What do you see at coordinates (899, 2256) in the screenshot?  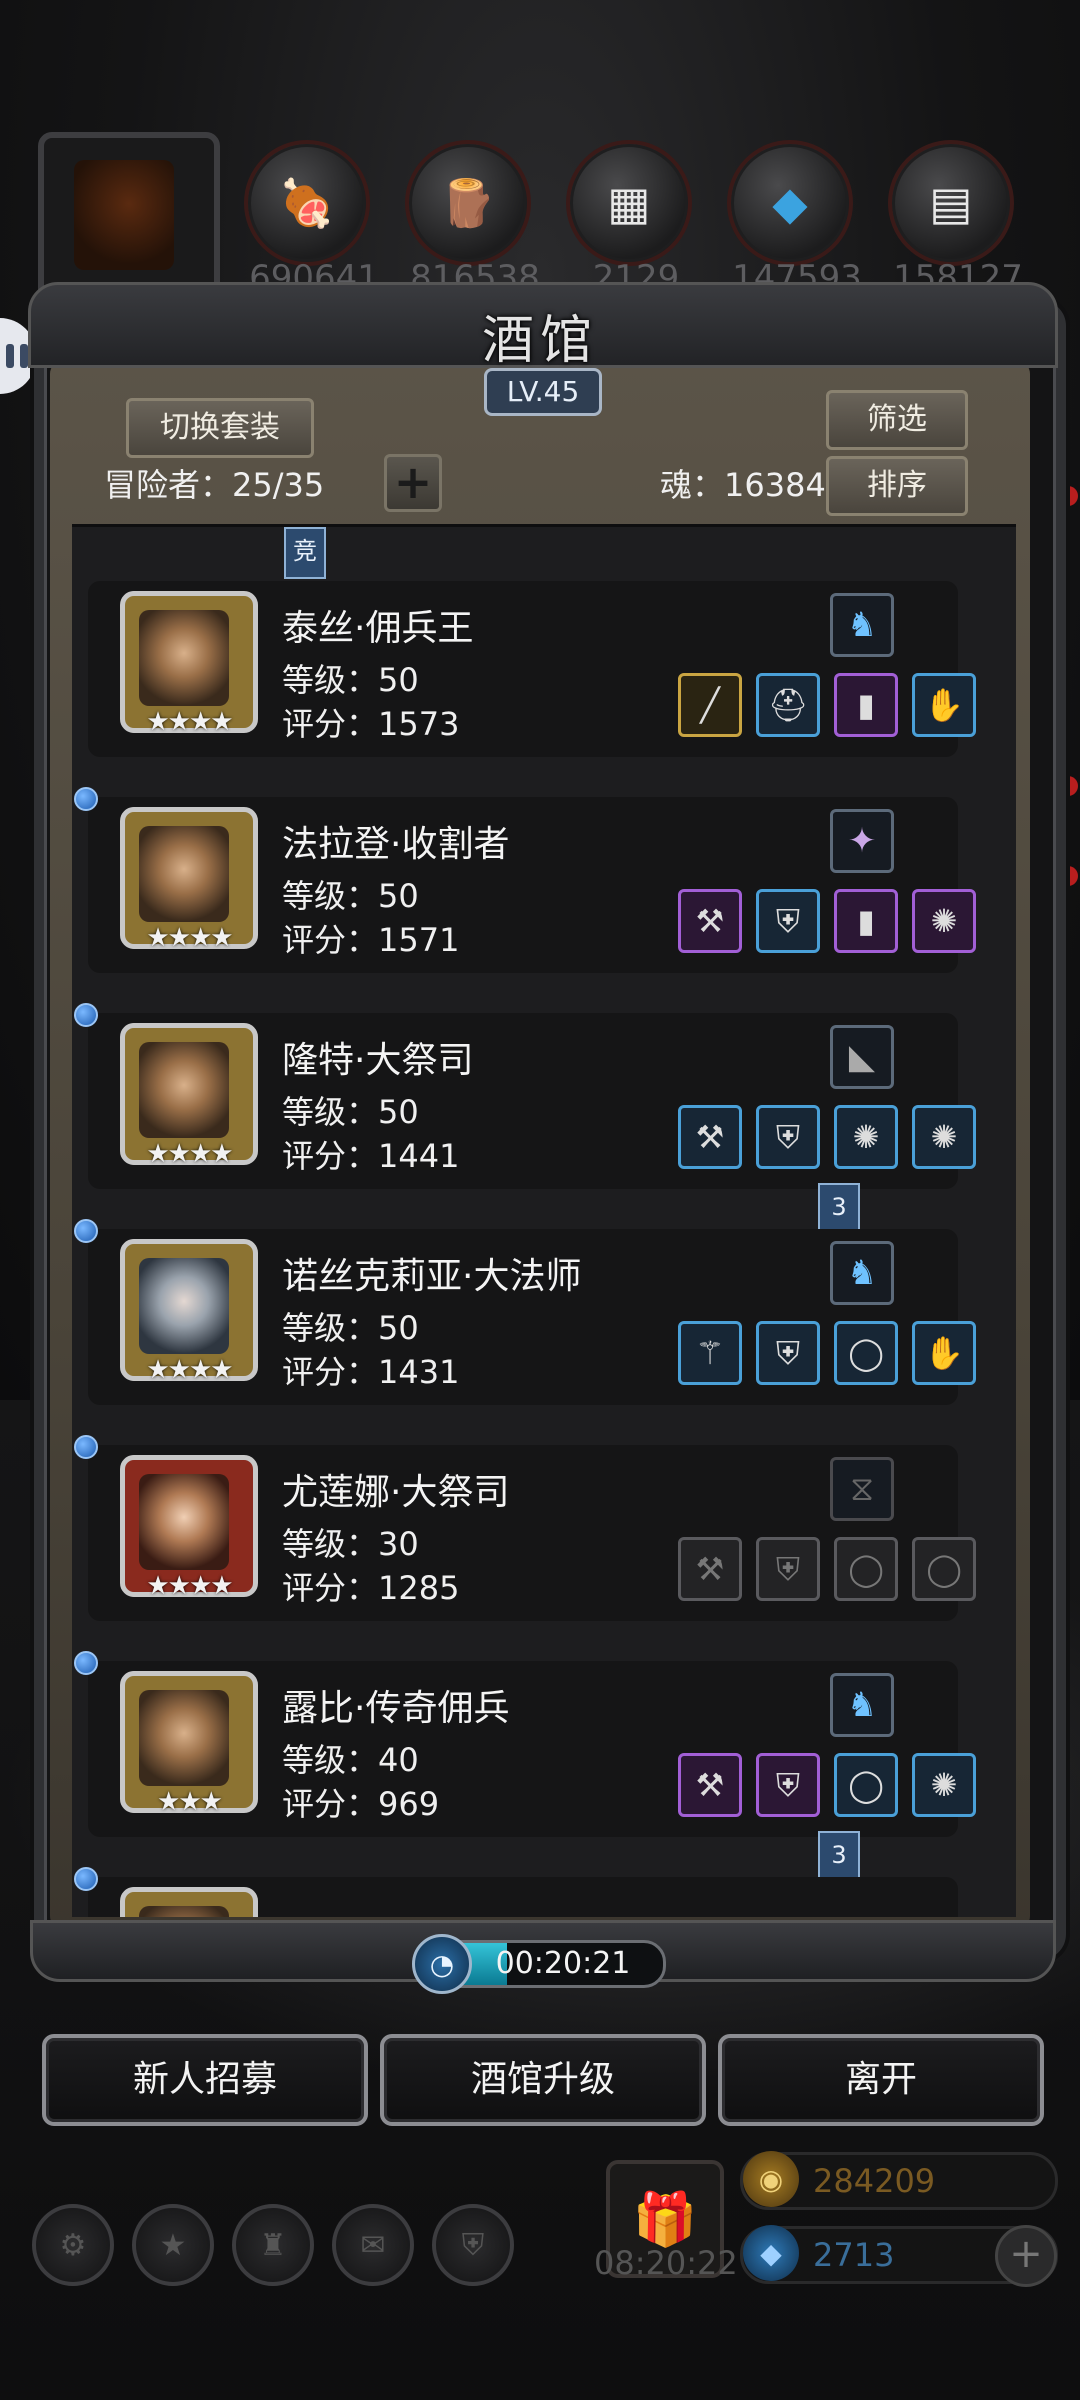 I see `diamond-display: ◆ 2713 +` at bounding box center [899, 2256].